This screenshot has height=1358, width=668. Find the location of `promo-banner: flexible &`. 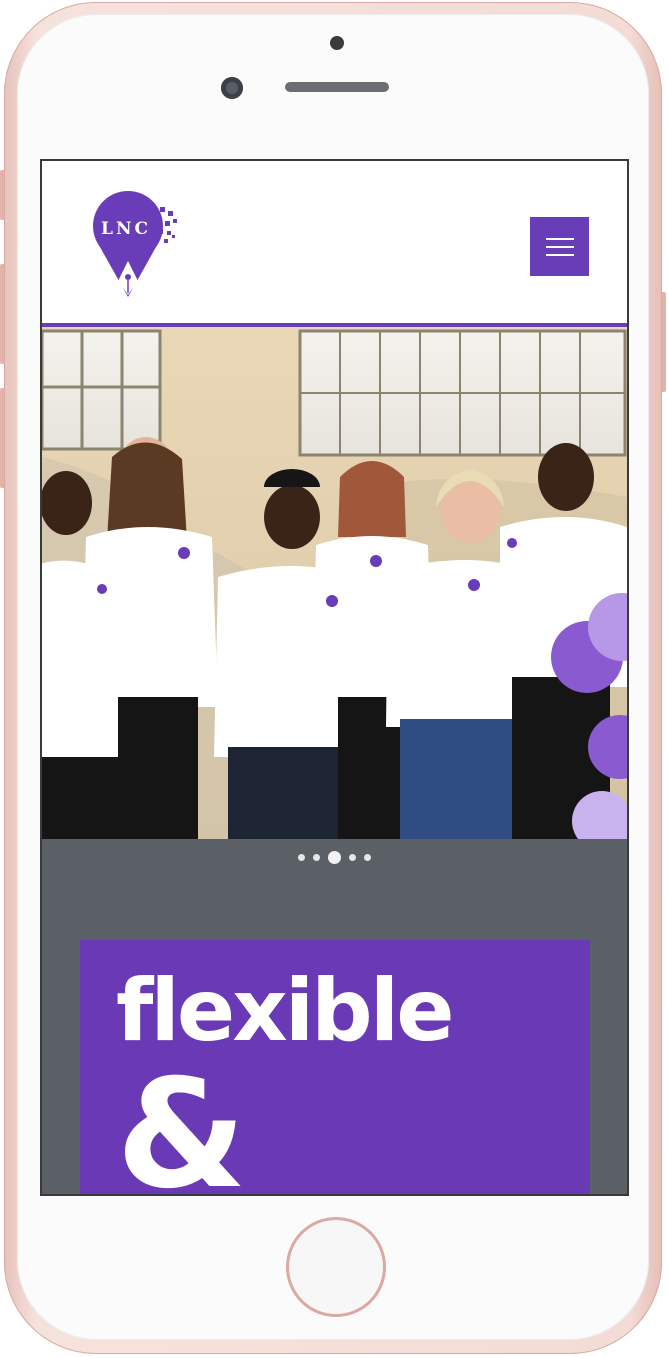

promo-banner: flexible & is located at coordinates (335, 1067).